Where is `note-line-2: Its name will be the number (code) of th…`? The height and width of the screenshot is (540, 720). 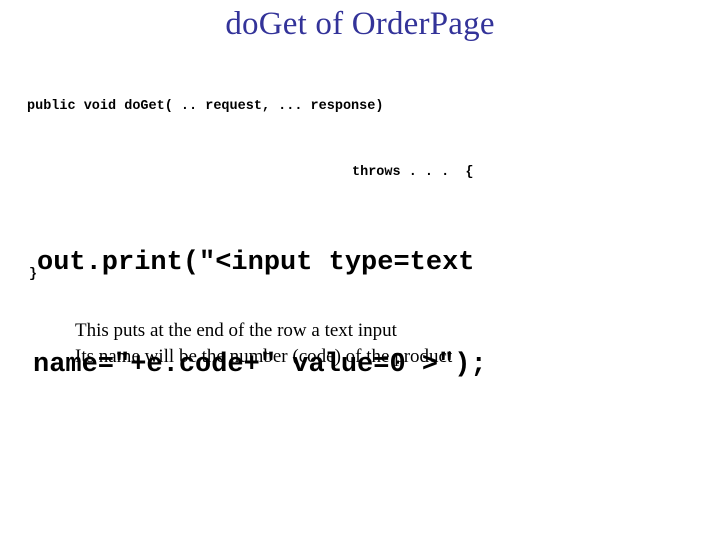
note-line-2: Its name will be the number (code) of th… is located at coordinates (264, 356).